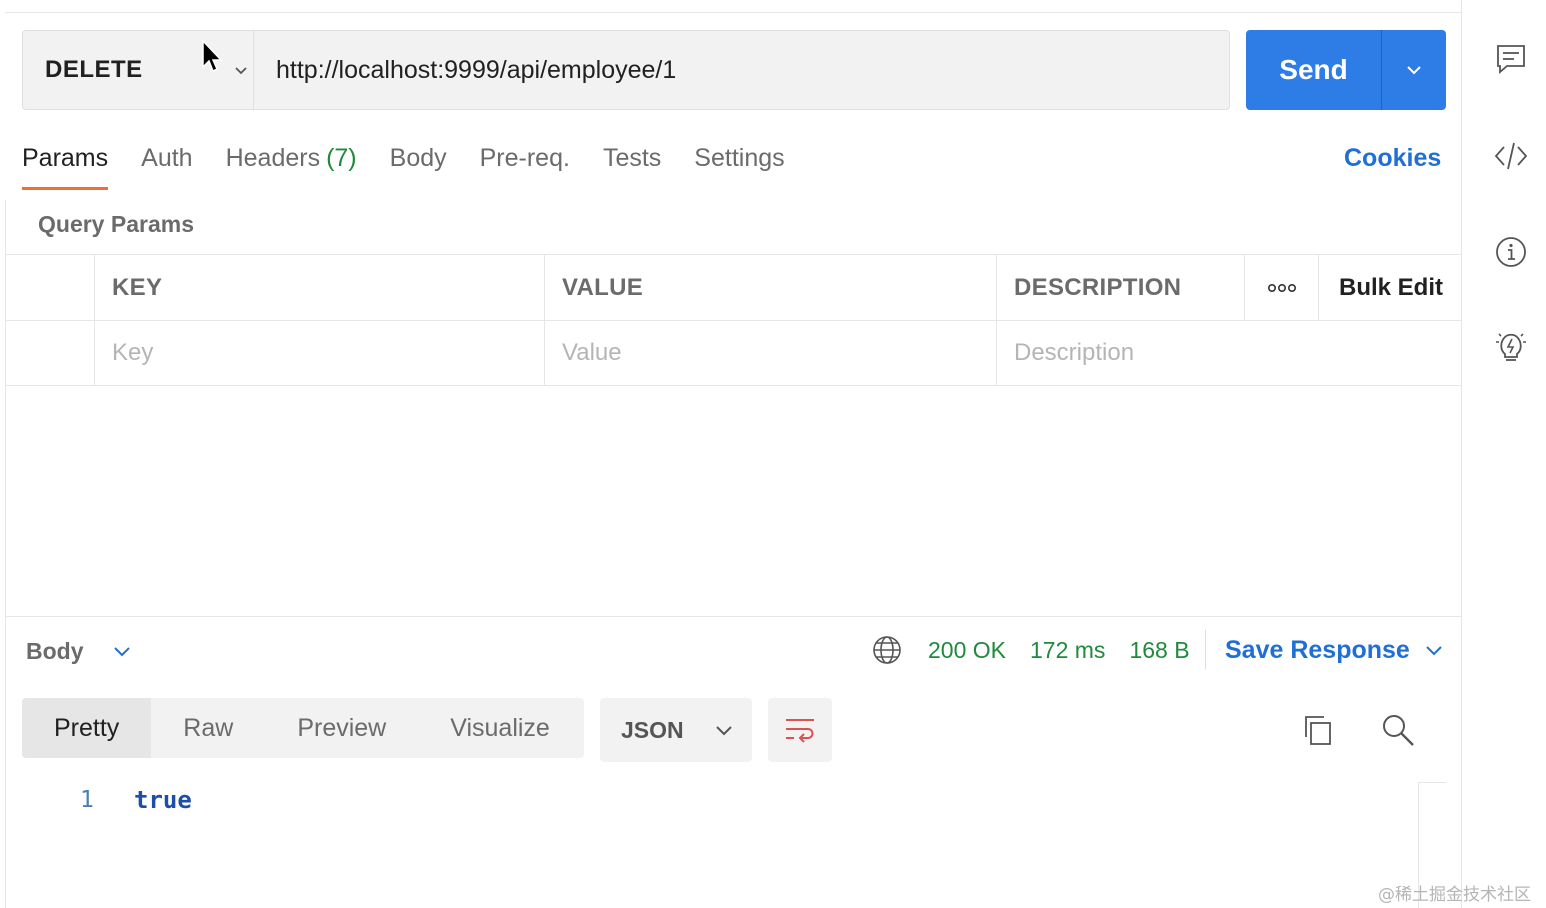  Describe the element at coordinates (1392, 158) in the screenshot. I see `cookies-link: Cookies` at that location.